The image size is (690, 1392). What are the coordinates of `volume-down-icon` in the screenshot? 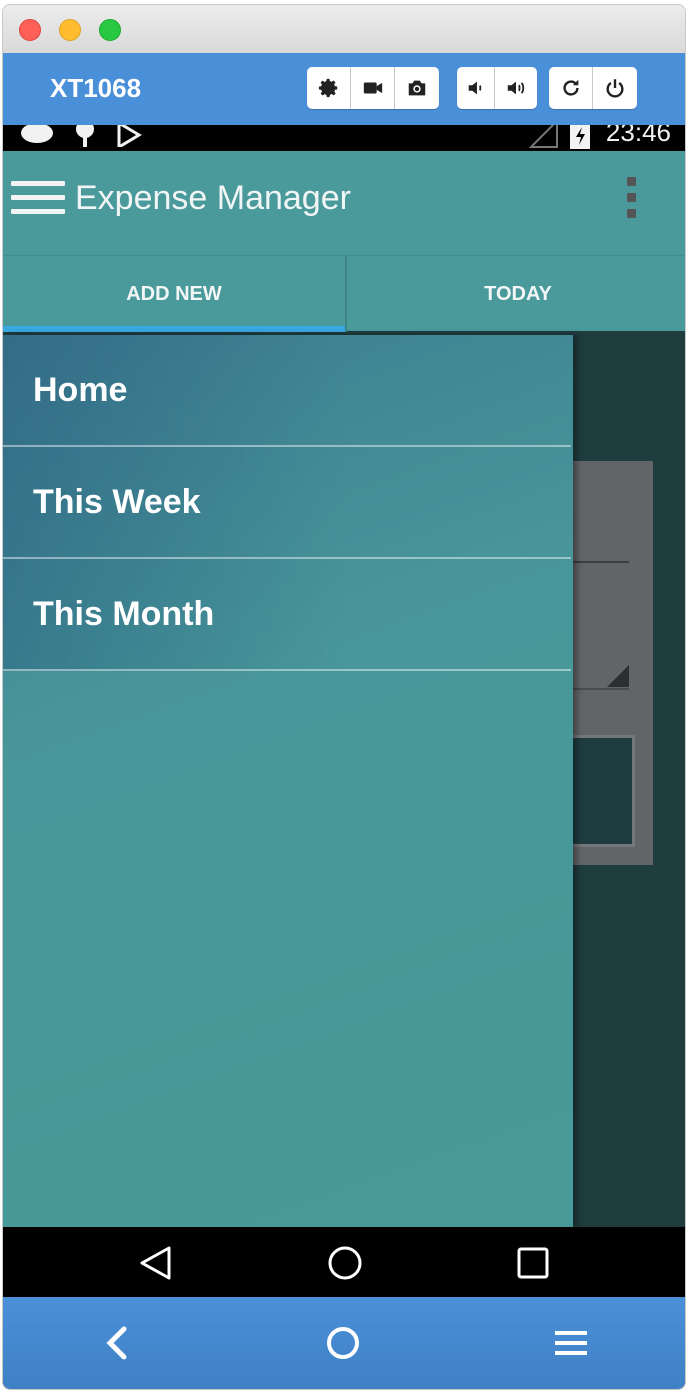 It's located at (474, 88).